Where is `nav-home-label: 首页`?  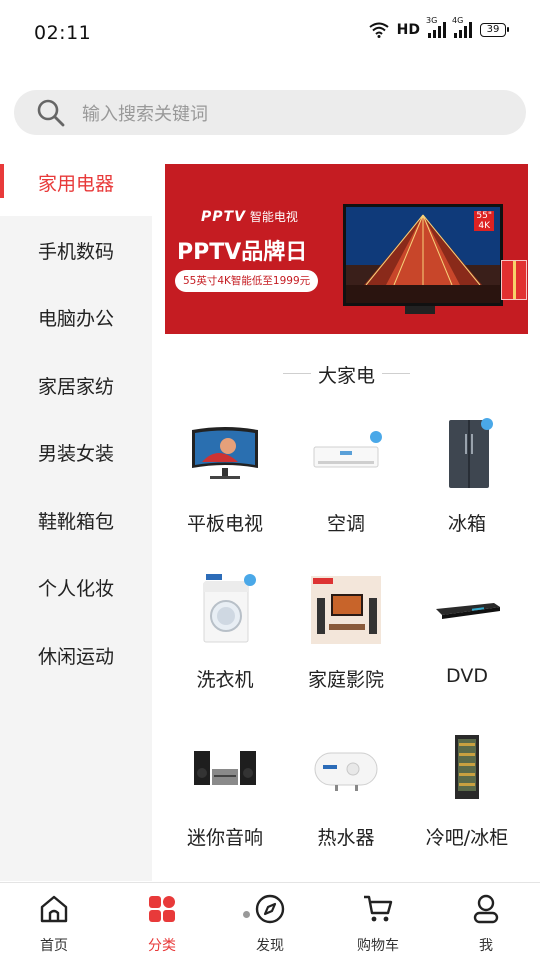 nav-home-label: 首页 is located at coordinates (54, 946).